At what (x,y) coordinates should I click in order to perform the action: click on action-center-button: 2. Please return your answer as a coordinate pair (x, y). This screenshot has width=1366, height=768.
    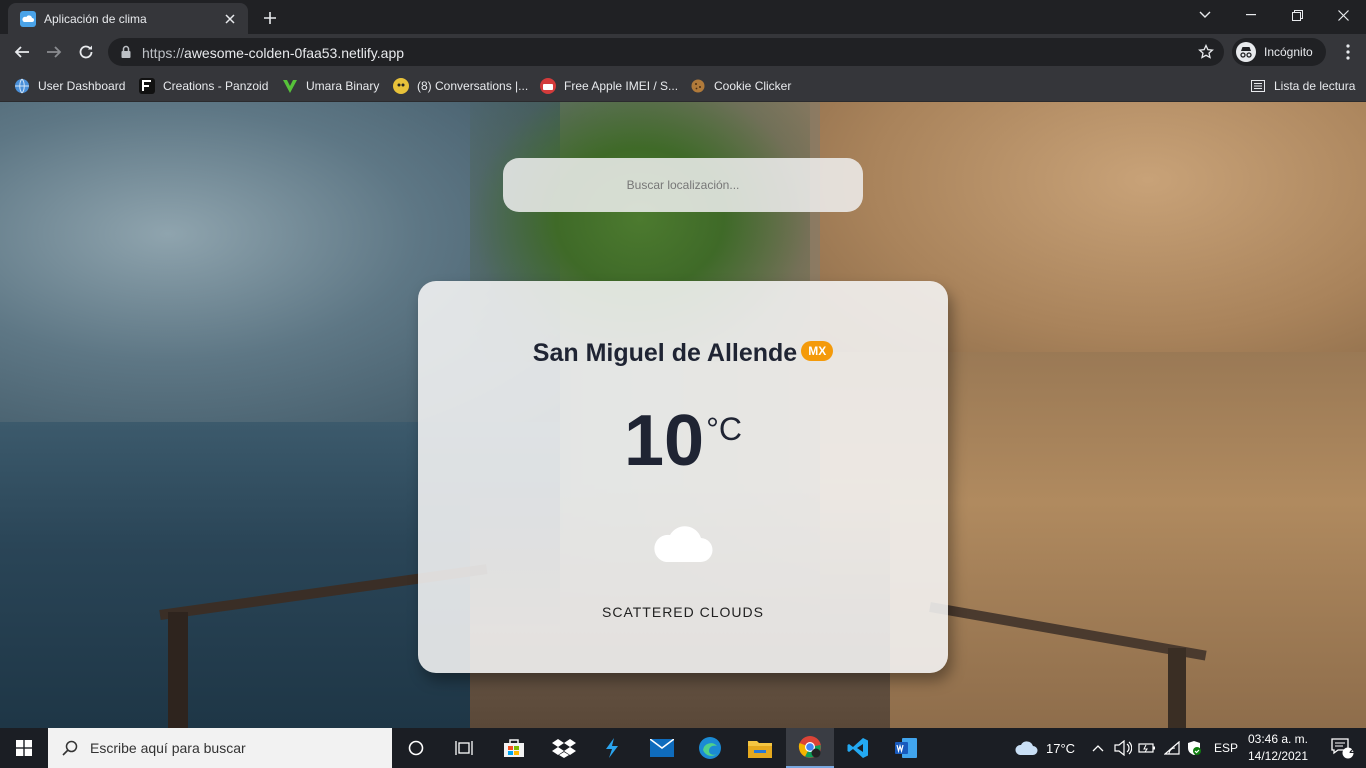
    Looking at the image, I should click on (1342, 748).